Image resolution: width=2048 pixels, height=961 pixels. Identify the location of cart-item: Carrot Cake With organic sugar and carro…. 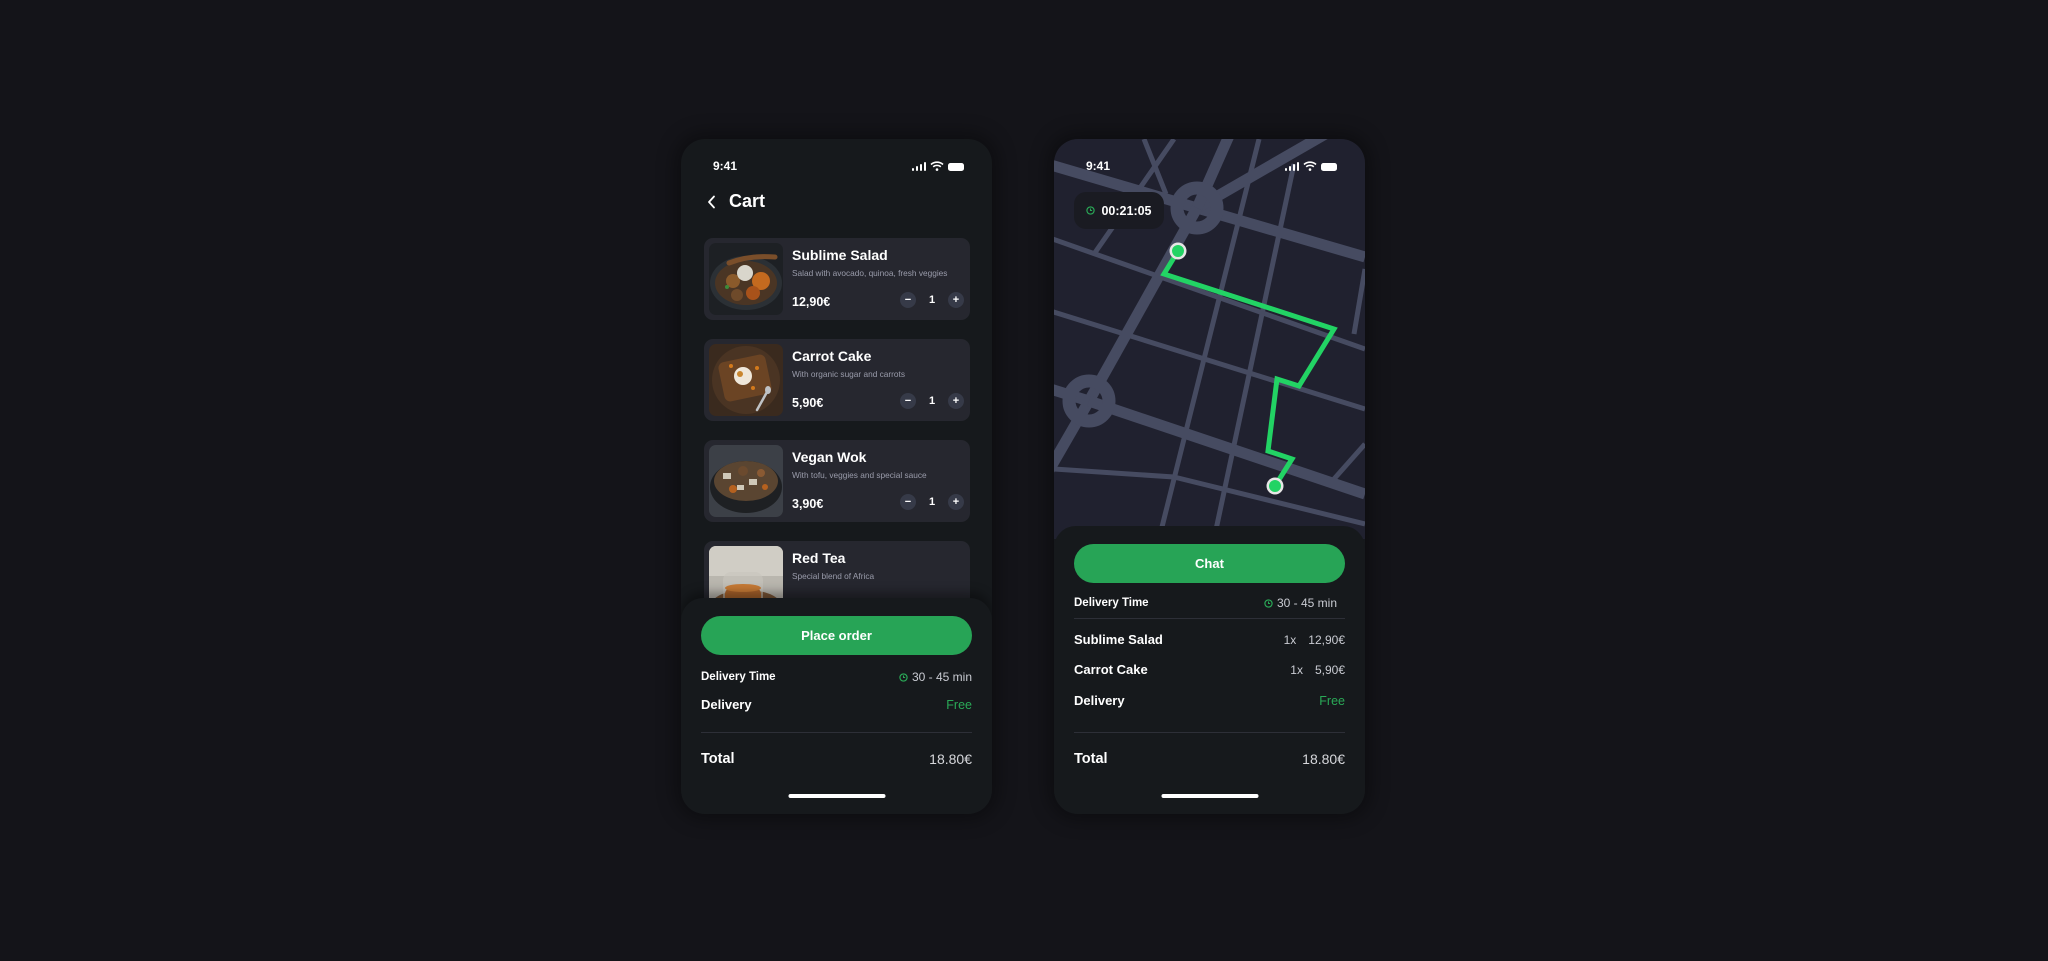
(837, 380).